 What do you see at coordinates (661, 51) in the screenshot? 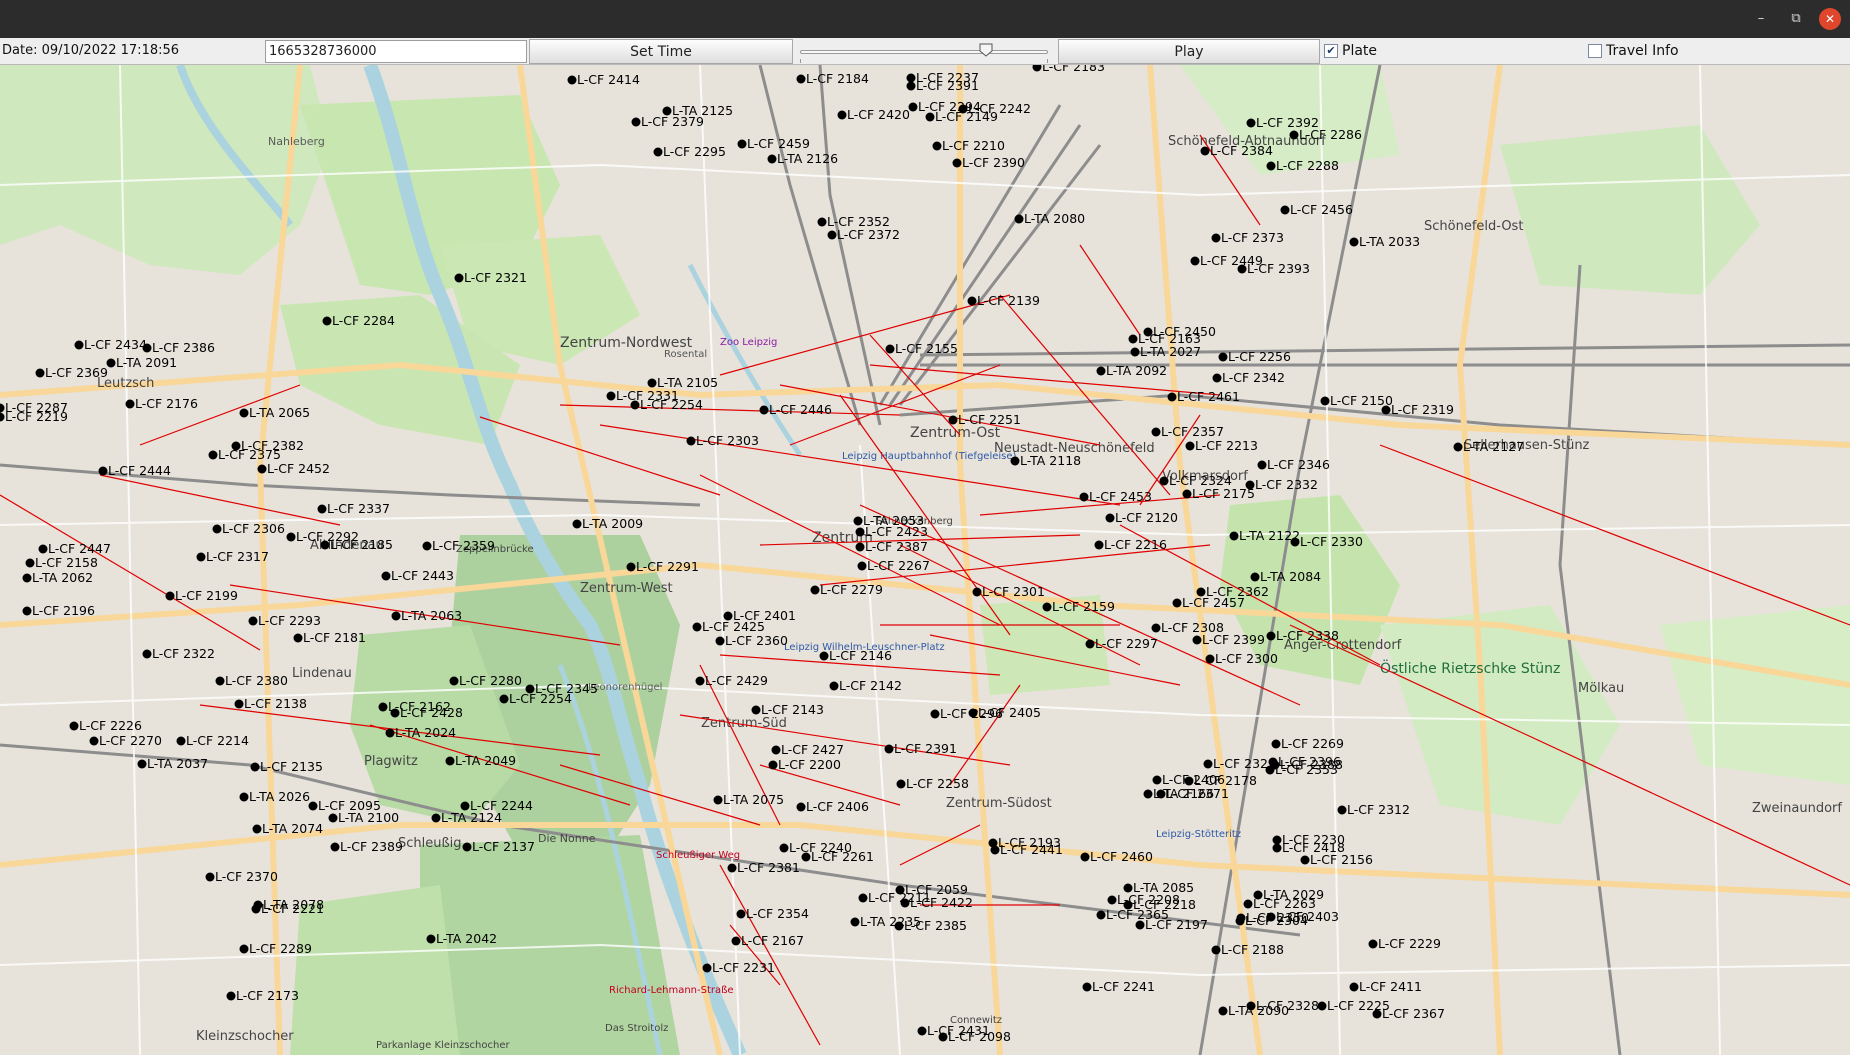
I see `set-time-button: Set Time` at bounding box center [661, 51].